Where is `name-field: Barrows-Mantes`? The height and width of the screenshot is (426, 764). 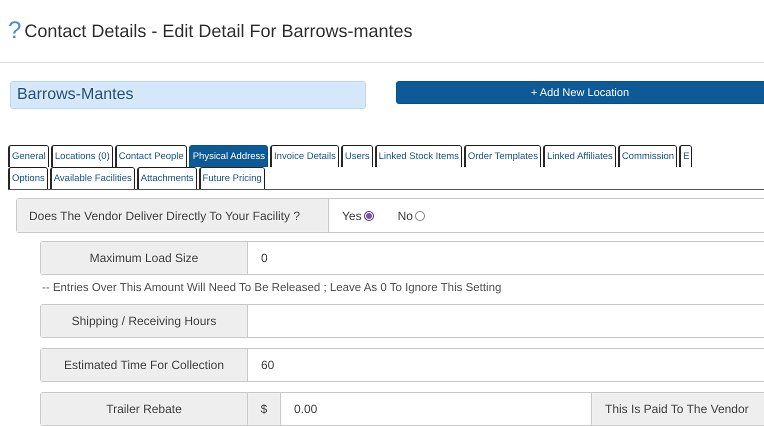 name-field: Barrows-Mantes is located at coordinates (188, 95).